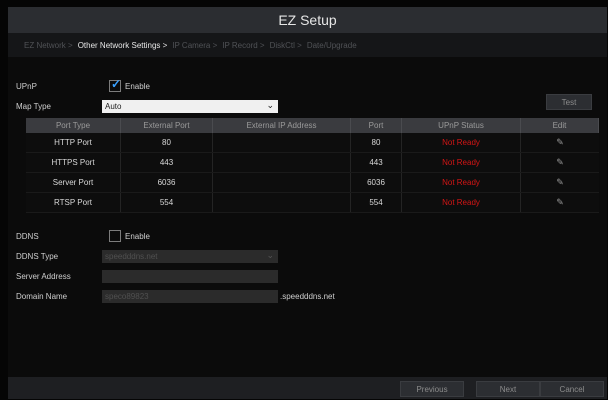 This screenshot has height=400, width=608. I want to click on upnp-enable-checkbox, so click(115, 84).